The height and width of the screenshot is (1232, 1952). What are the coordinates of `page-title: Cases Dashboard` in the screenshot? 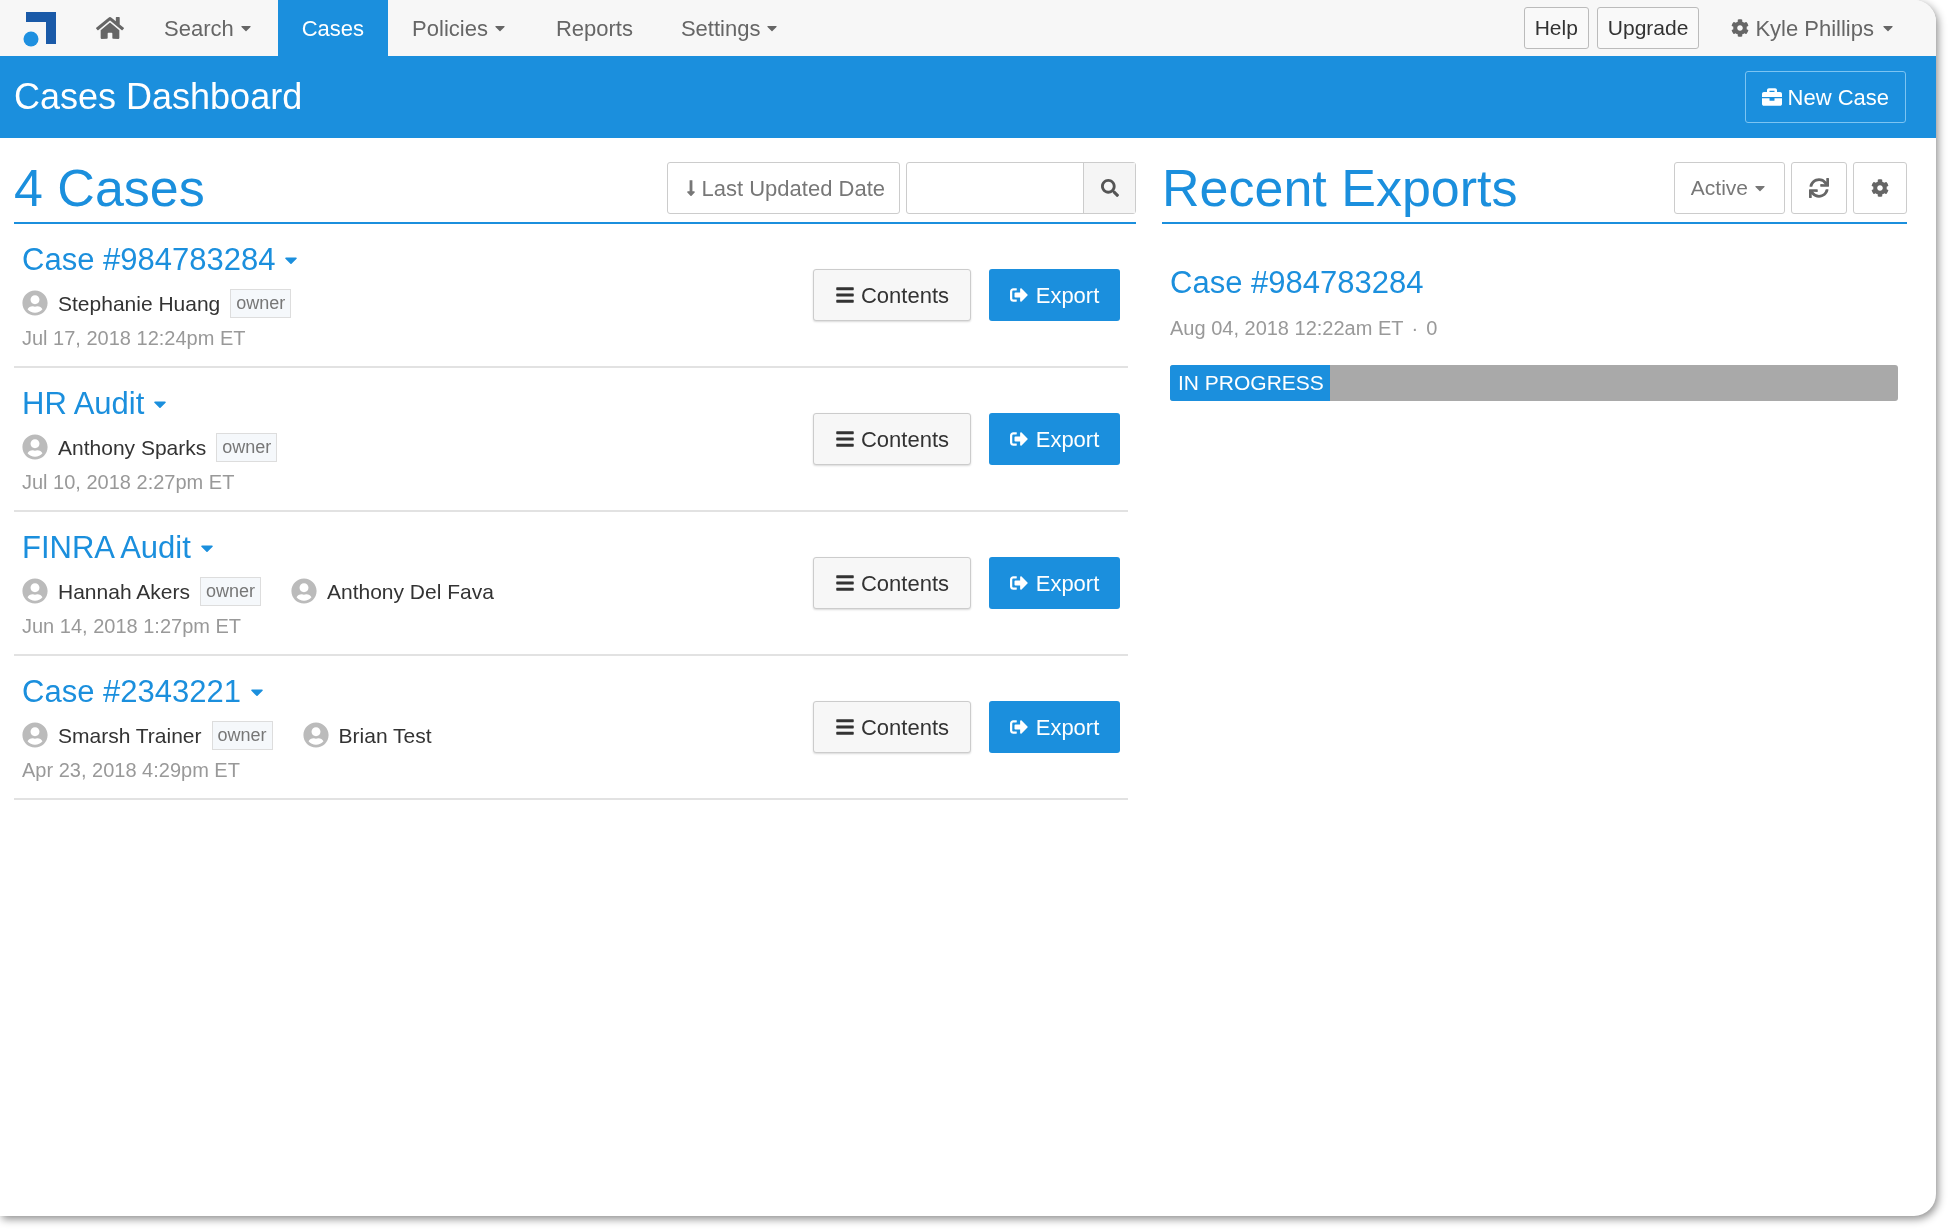 It's located at (158, 97).